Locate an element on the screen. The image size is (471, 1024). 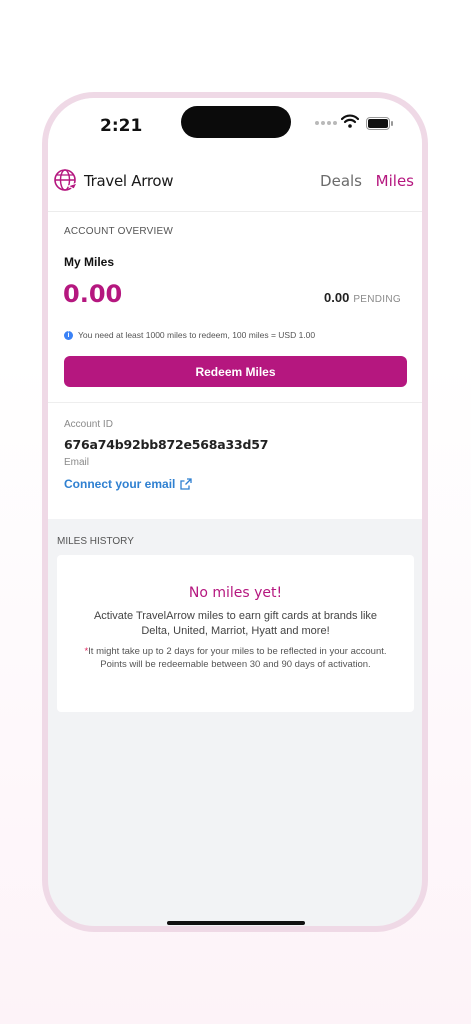
connect-email-link: Connect your email is located at coordinates (128, 484).